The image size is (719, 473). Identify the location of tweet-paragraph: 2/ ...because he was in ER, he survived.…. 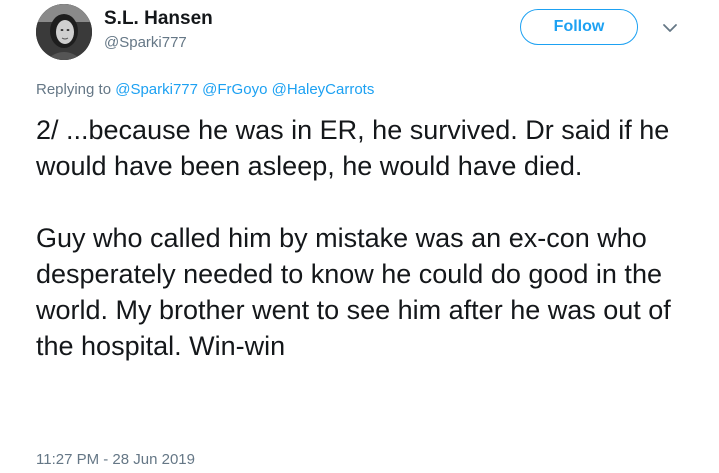
(353, 148).